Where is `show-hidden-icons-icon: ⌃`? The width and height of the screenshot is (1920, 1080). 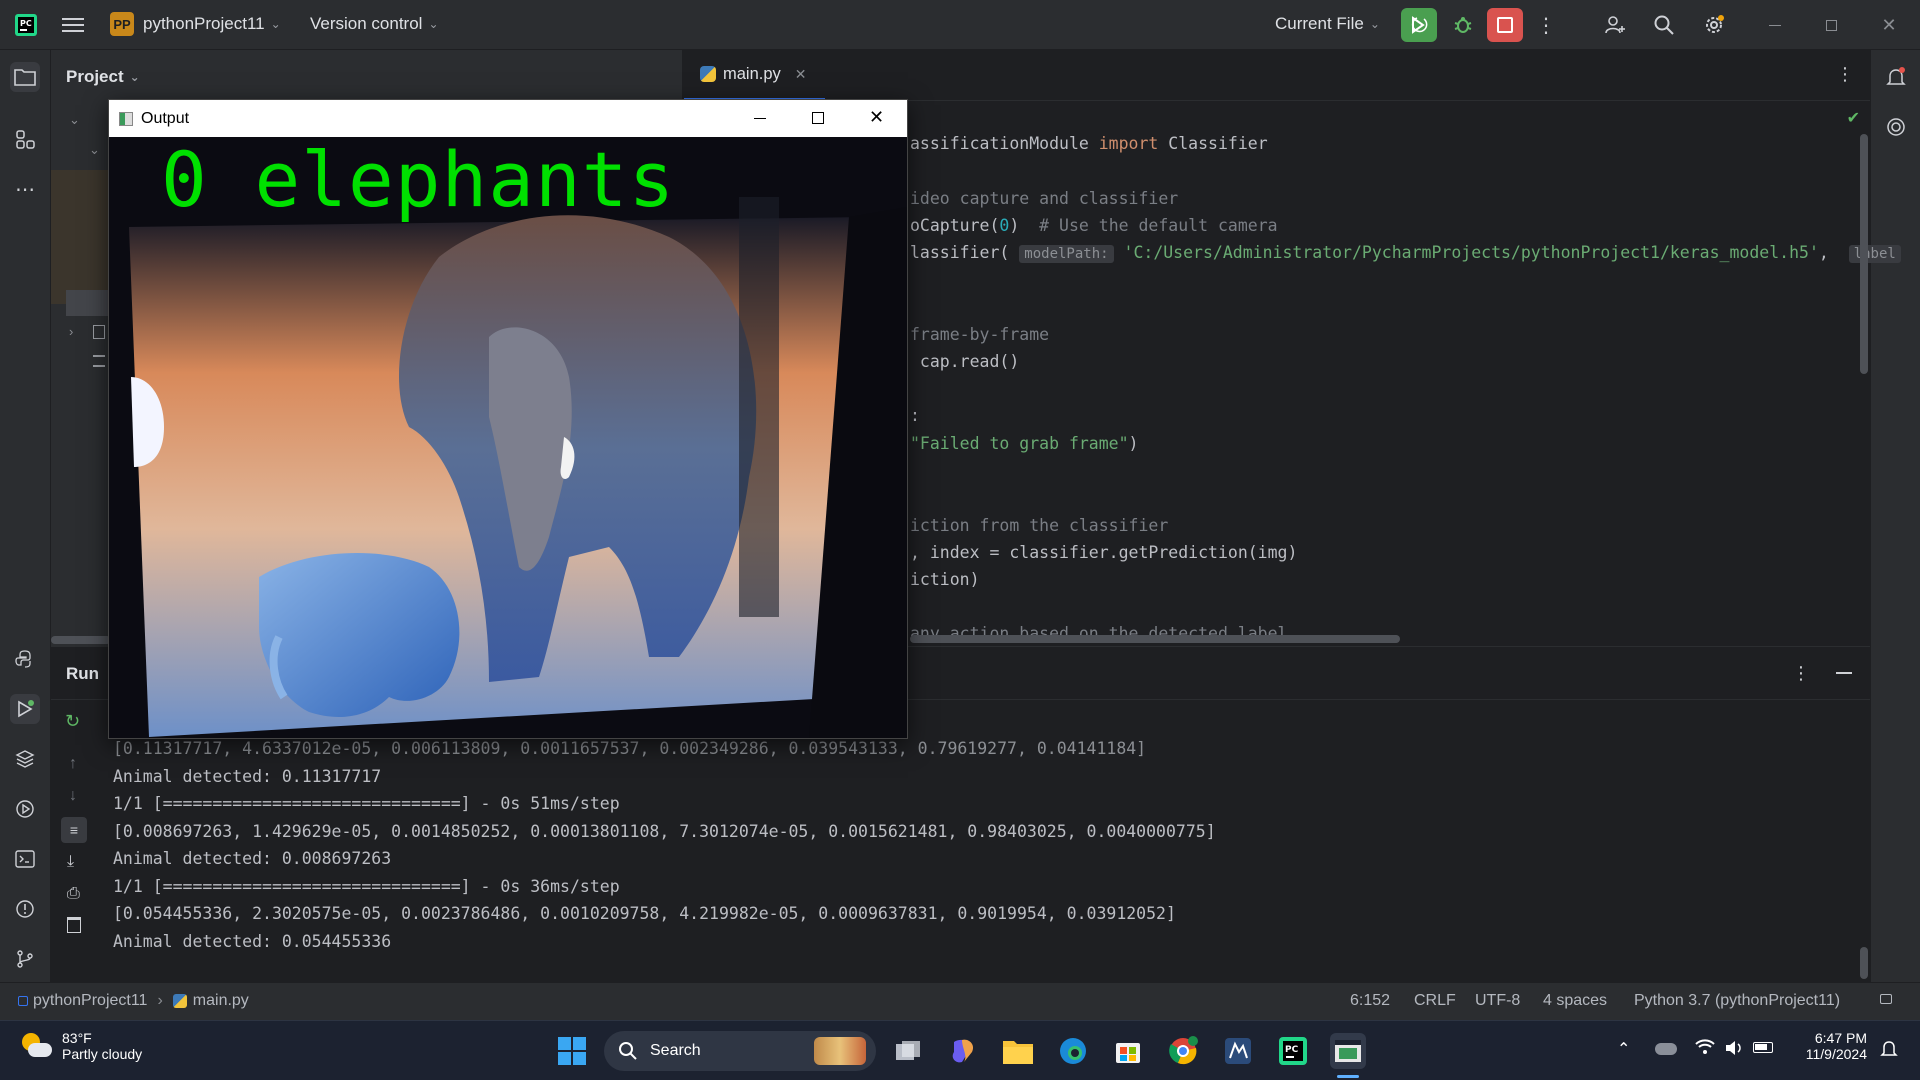
show-hidden-icons-icon: ⌃ is located at coordinates (1623, 1049).